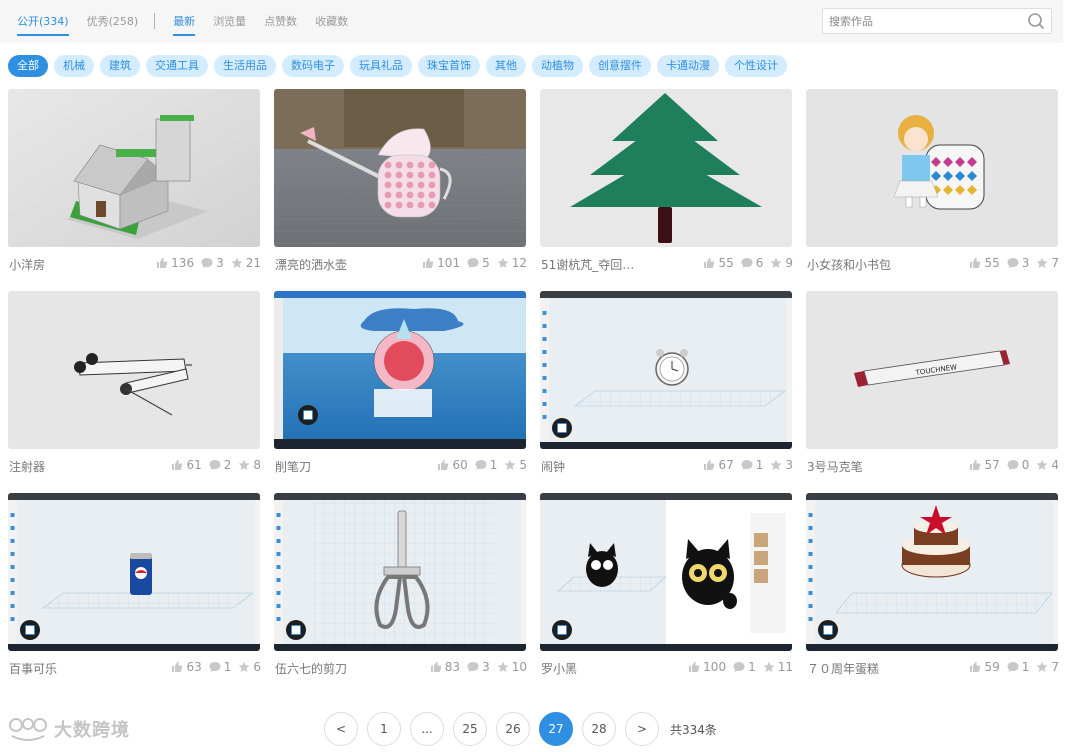 This screenshot has height=752, width=1071. Describe the element at coordinates (781, 465) in the screenshot. I see `star-stat: 3` at that location.